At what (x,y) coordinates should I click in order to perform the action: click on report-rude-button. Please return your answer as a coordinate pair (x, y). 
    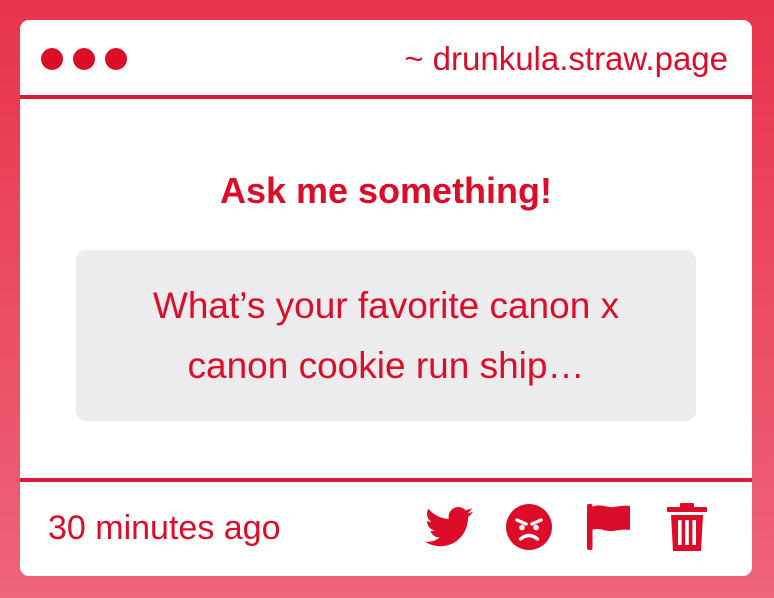
    Looking at the image, I should click on (529, 527).